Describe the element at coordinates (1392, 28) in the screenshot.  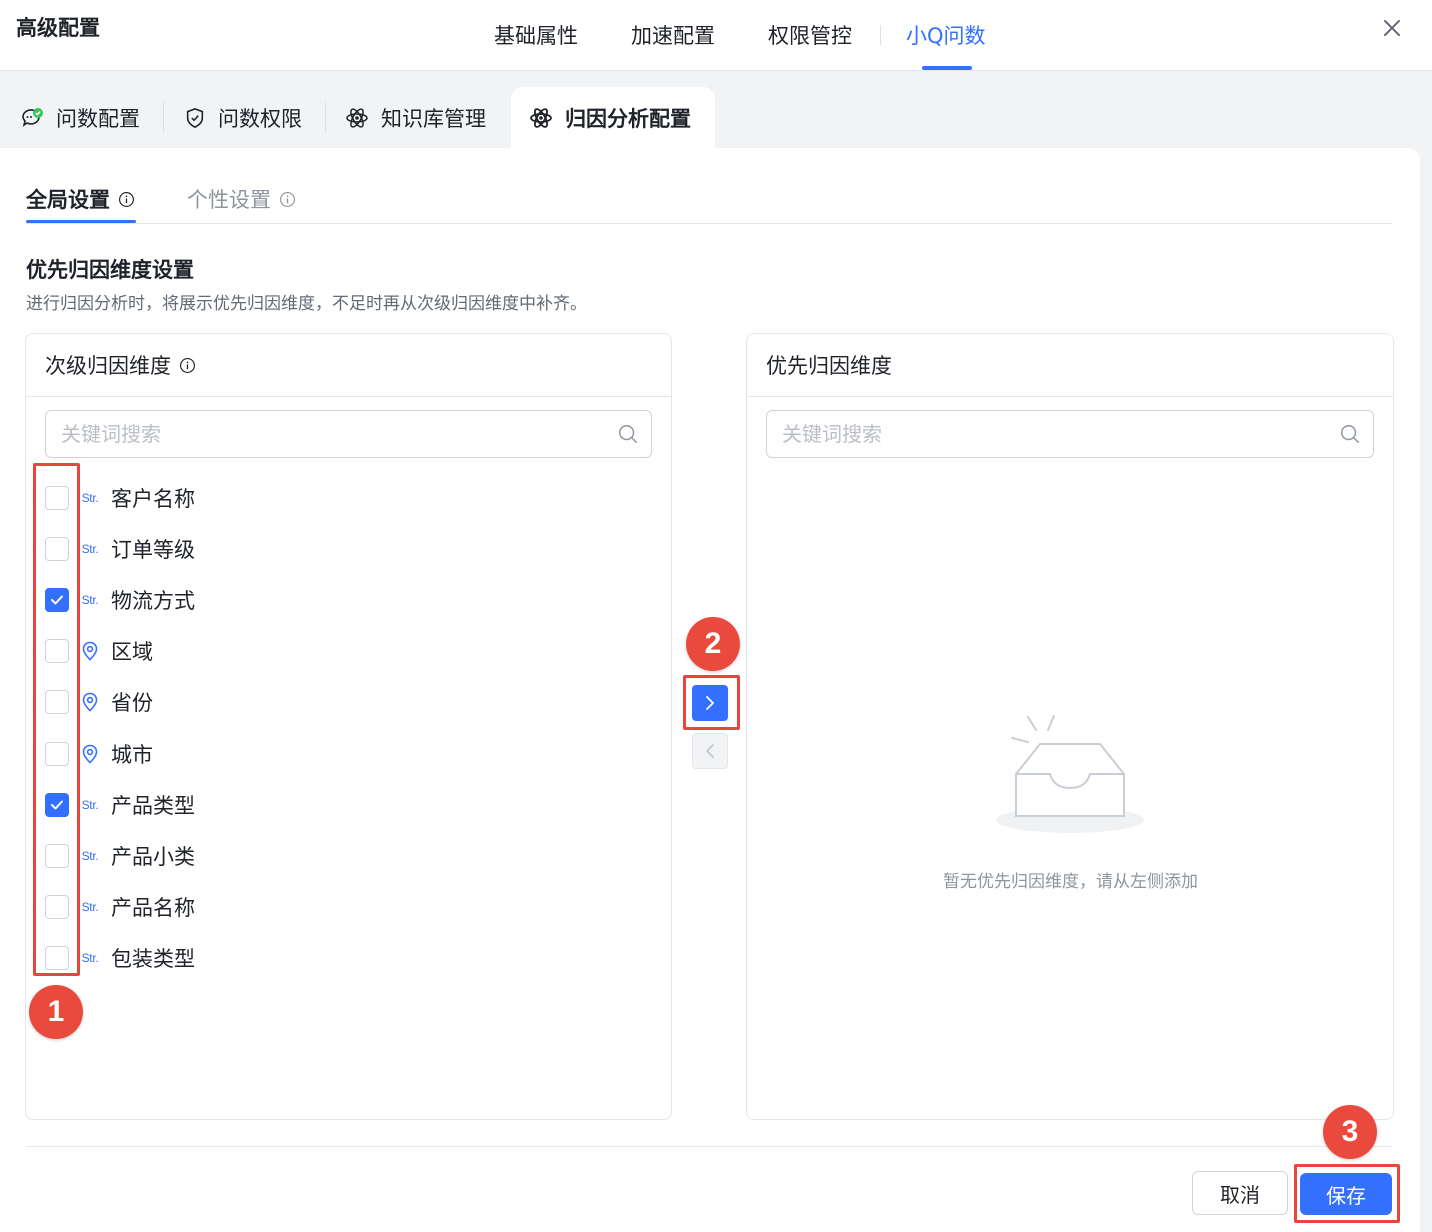
I see `close-icon` at that location.